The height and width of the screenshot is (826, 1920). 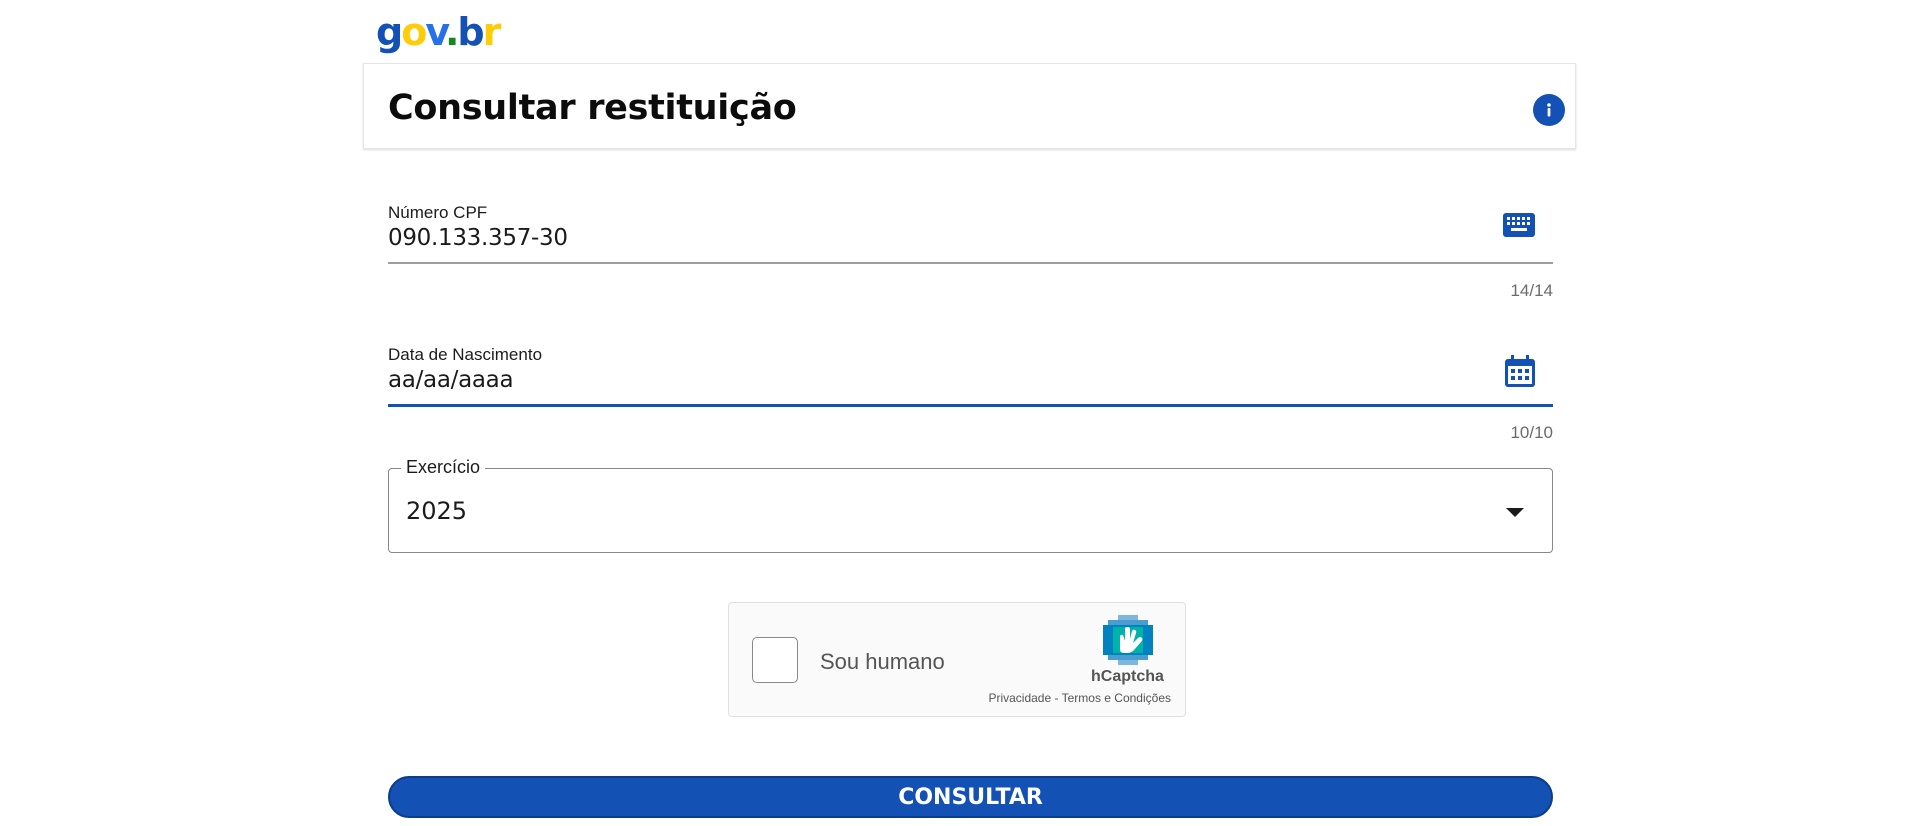 I want to click on terms-link: Termos e Condições, so click(x=1116, y=698).